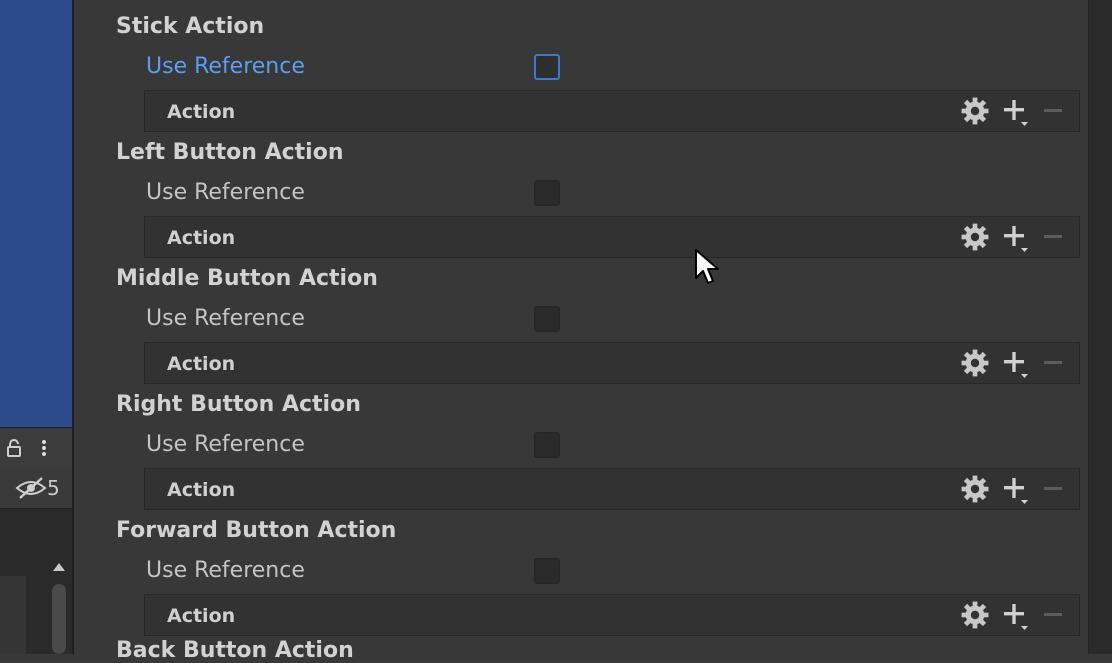 The height and width of the screenshot is (663, 1112). I want to click on hierarchy-item, so click(13, 615).